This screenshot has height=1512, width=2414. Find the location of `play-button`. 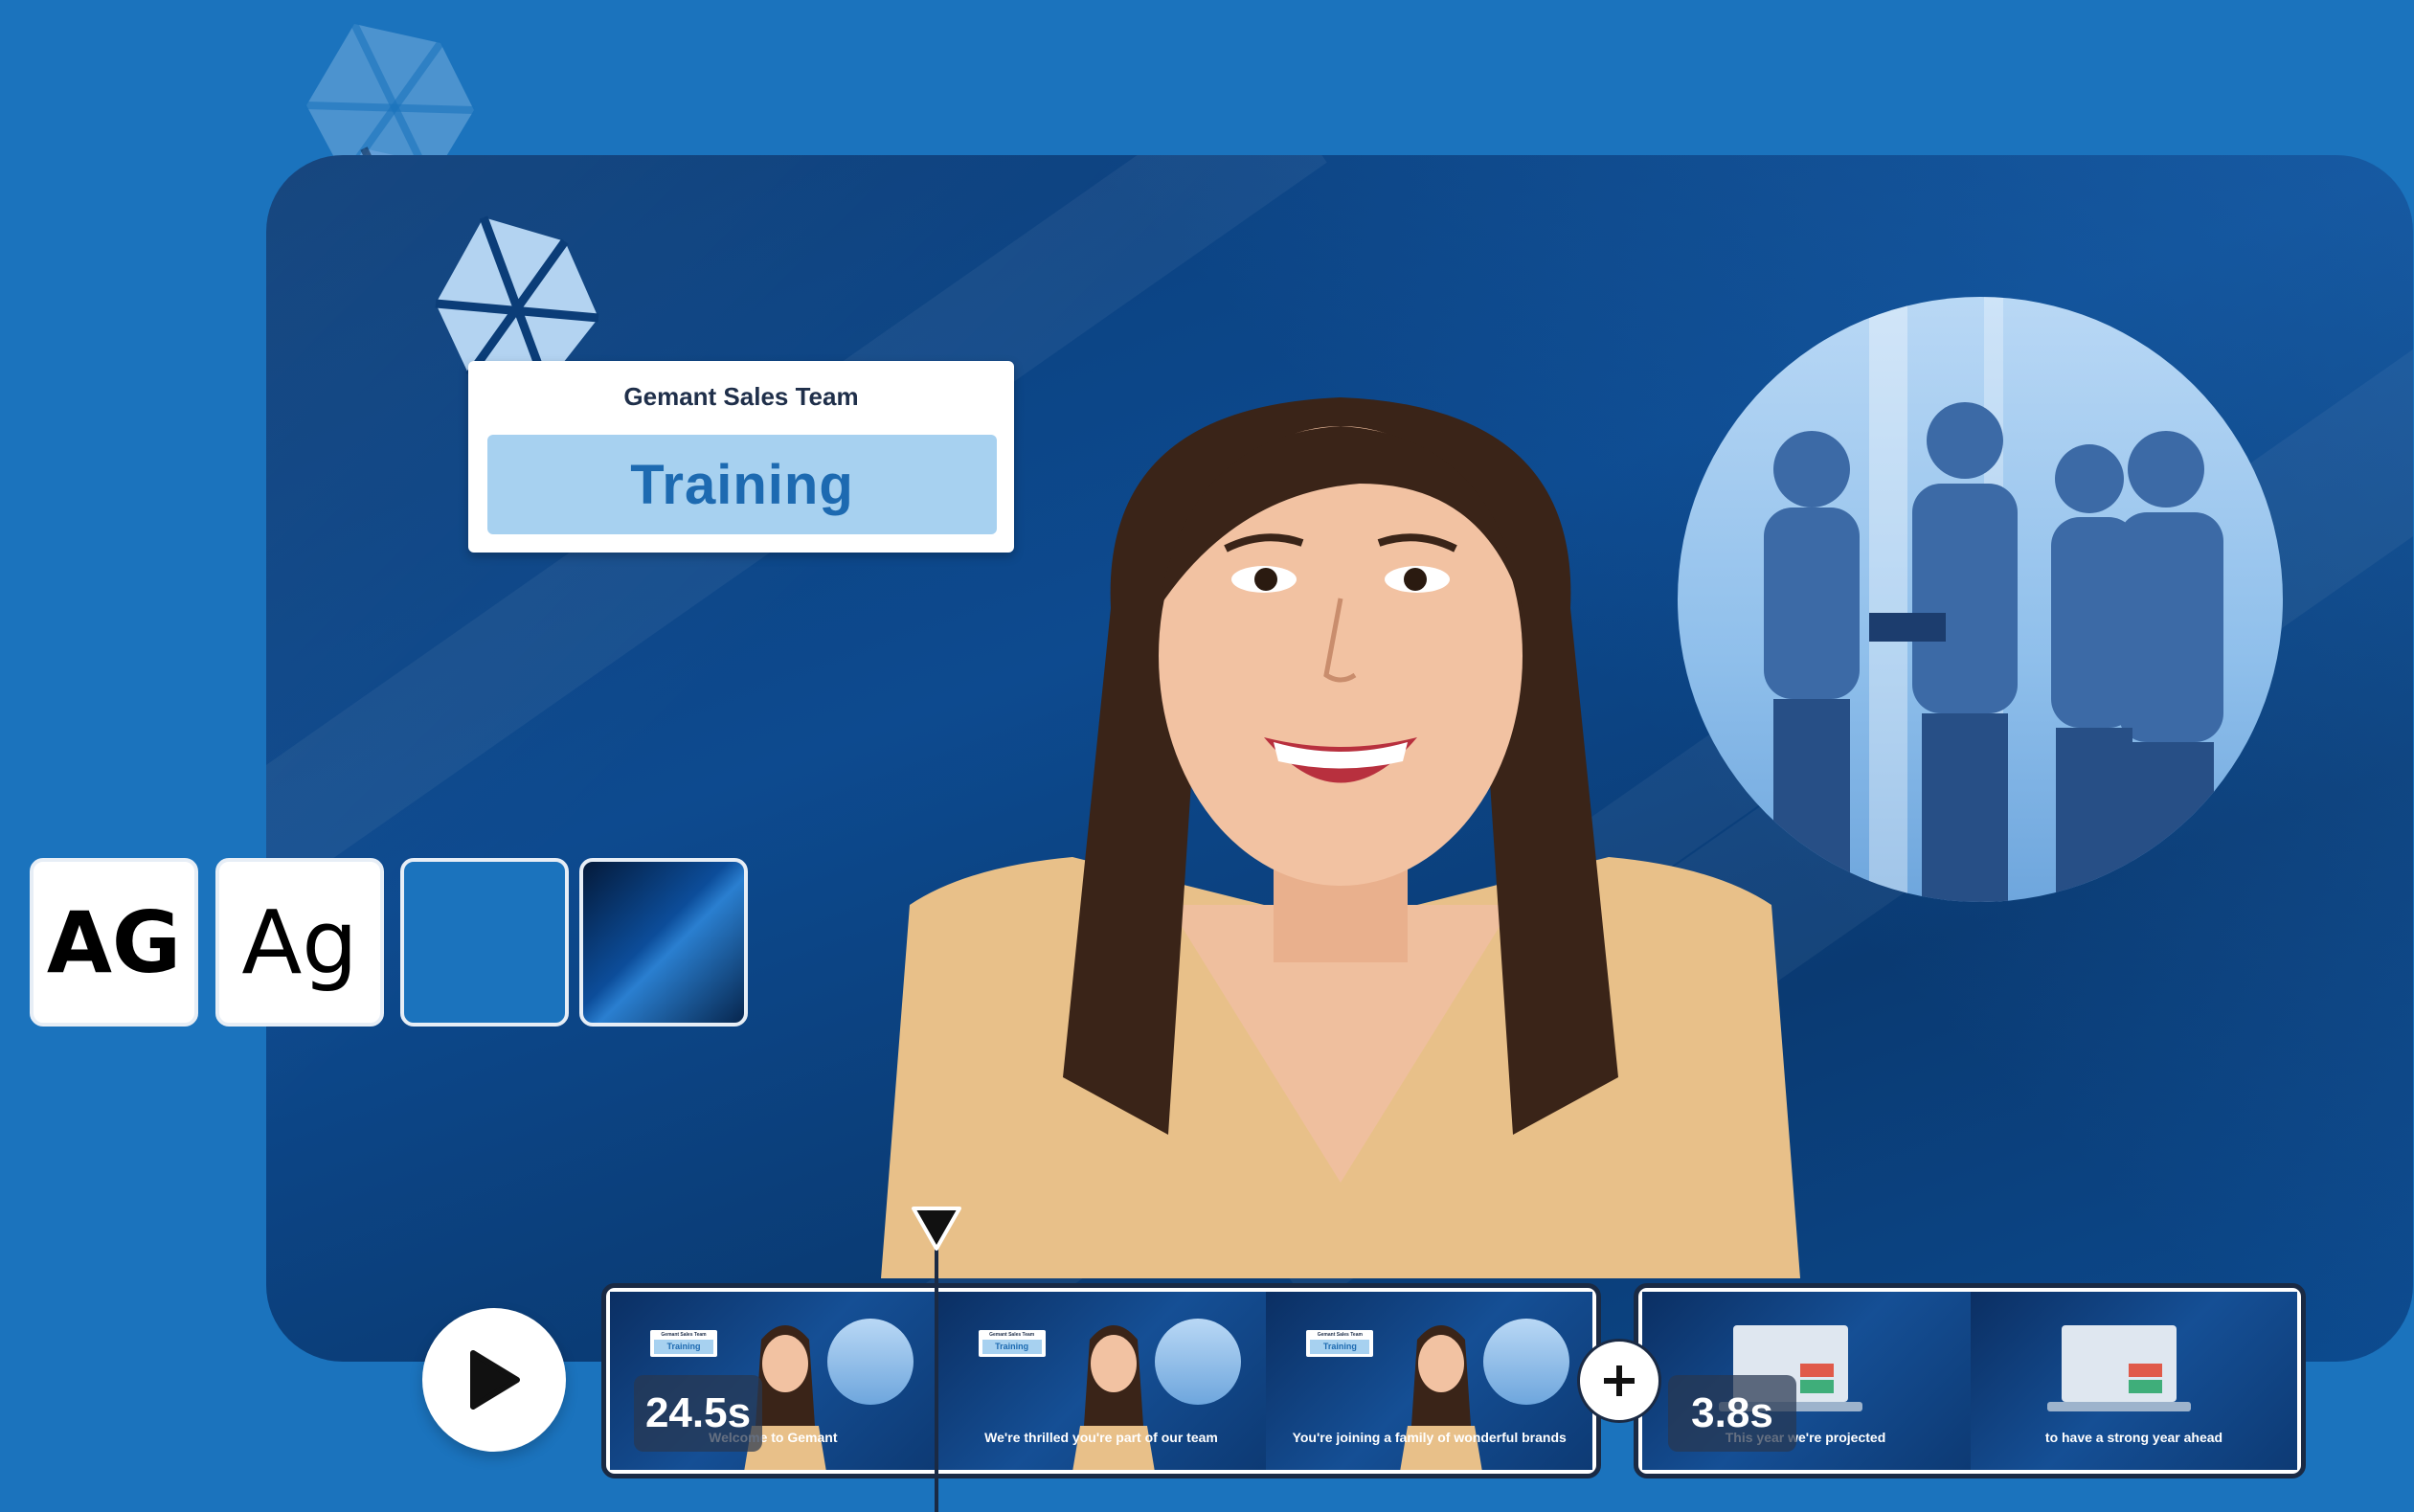

play-button is located at coordinates (494, 1380).